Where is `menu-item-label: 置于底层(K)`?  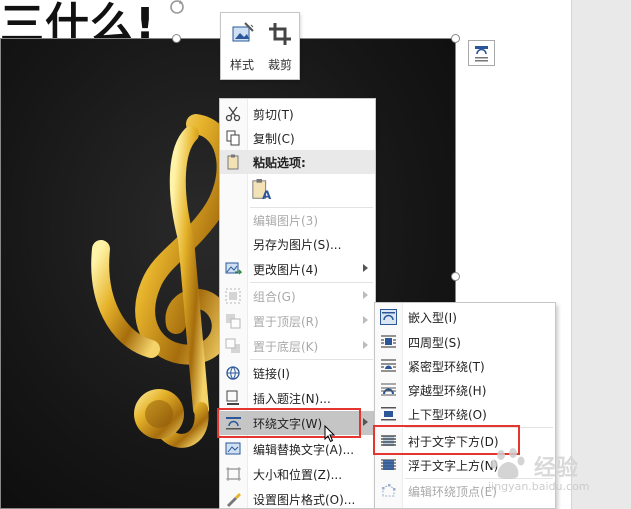 menu-item-label: 置于底层(K) is located at coordinates (286, 347).